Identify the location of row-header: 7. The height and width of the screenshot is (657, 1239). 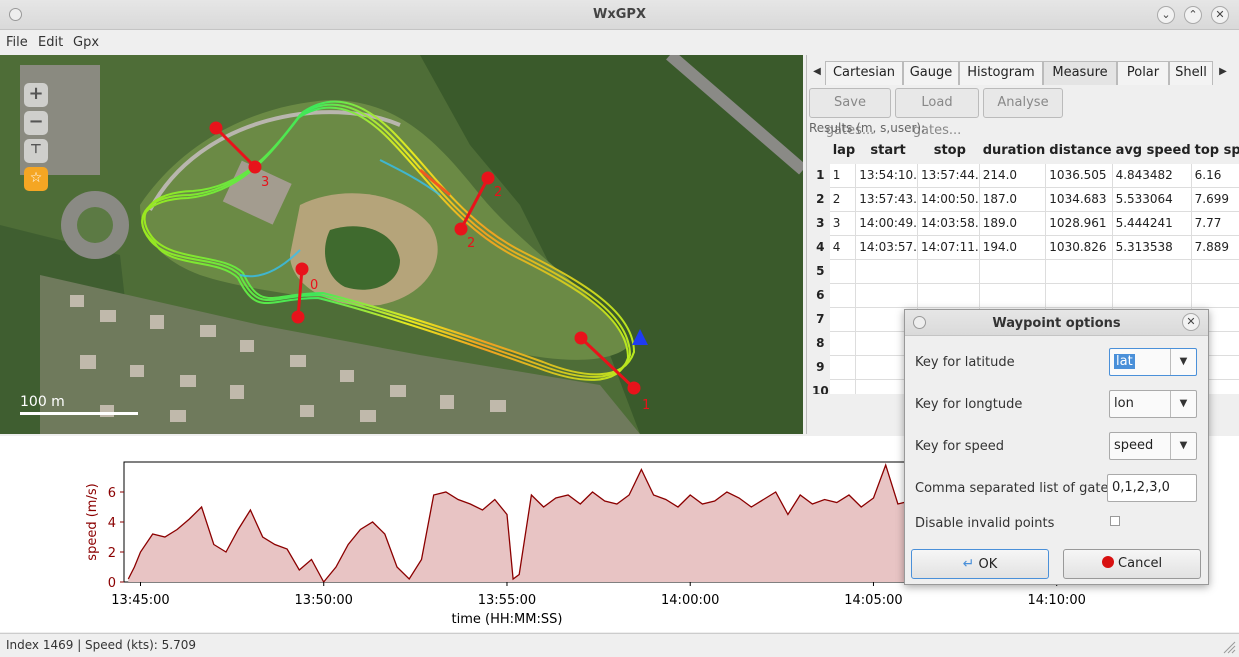
(819, 319).